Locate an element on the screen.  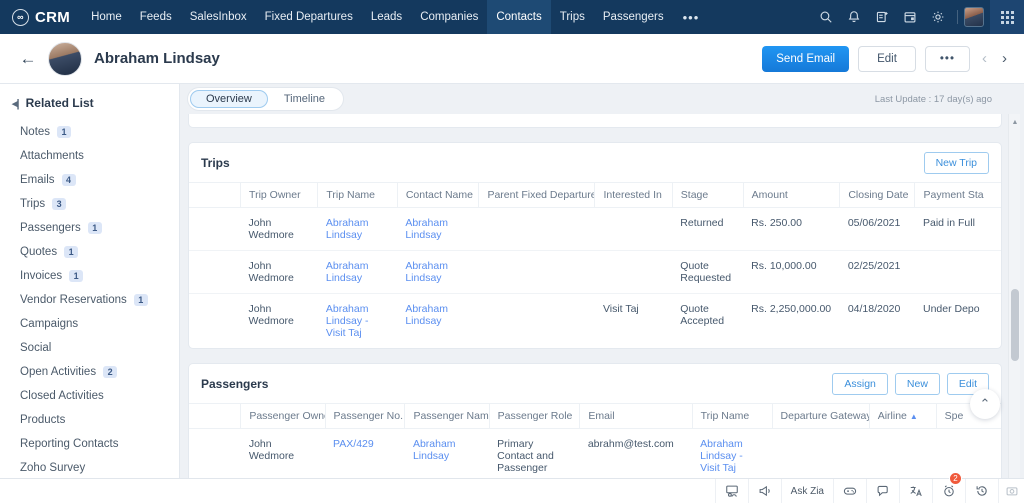
previous-record-button: ‹ is located at coordinates (984, 58).